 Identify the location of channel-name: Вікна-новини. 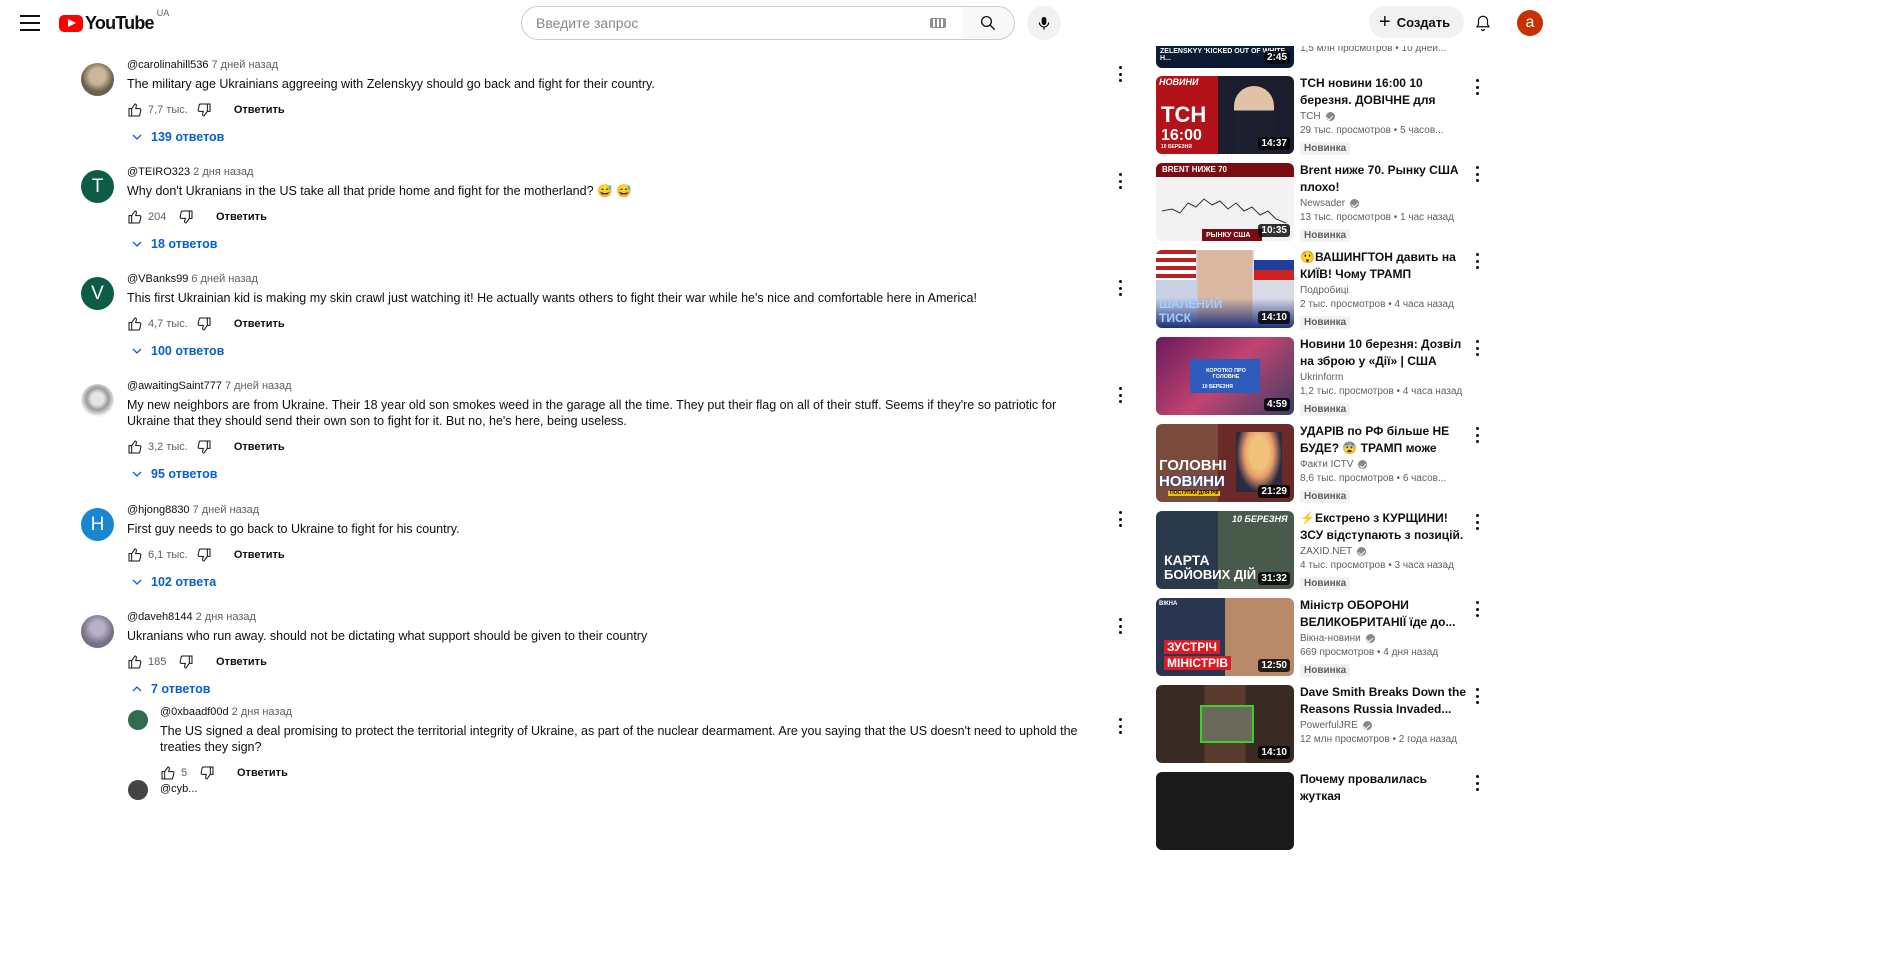
(1330, 638).